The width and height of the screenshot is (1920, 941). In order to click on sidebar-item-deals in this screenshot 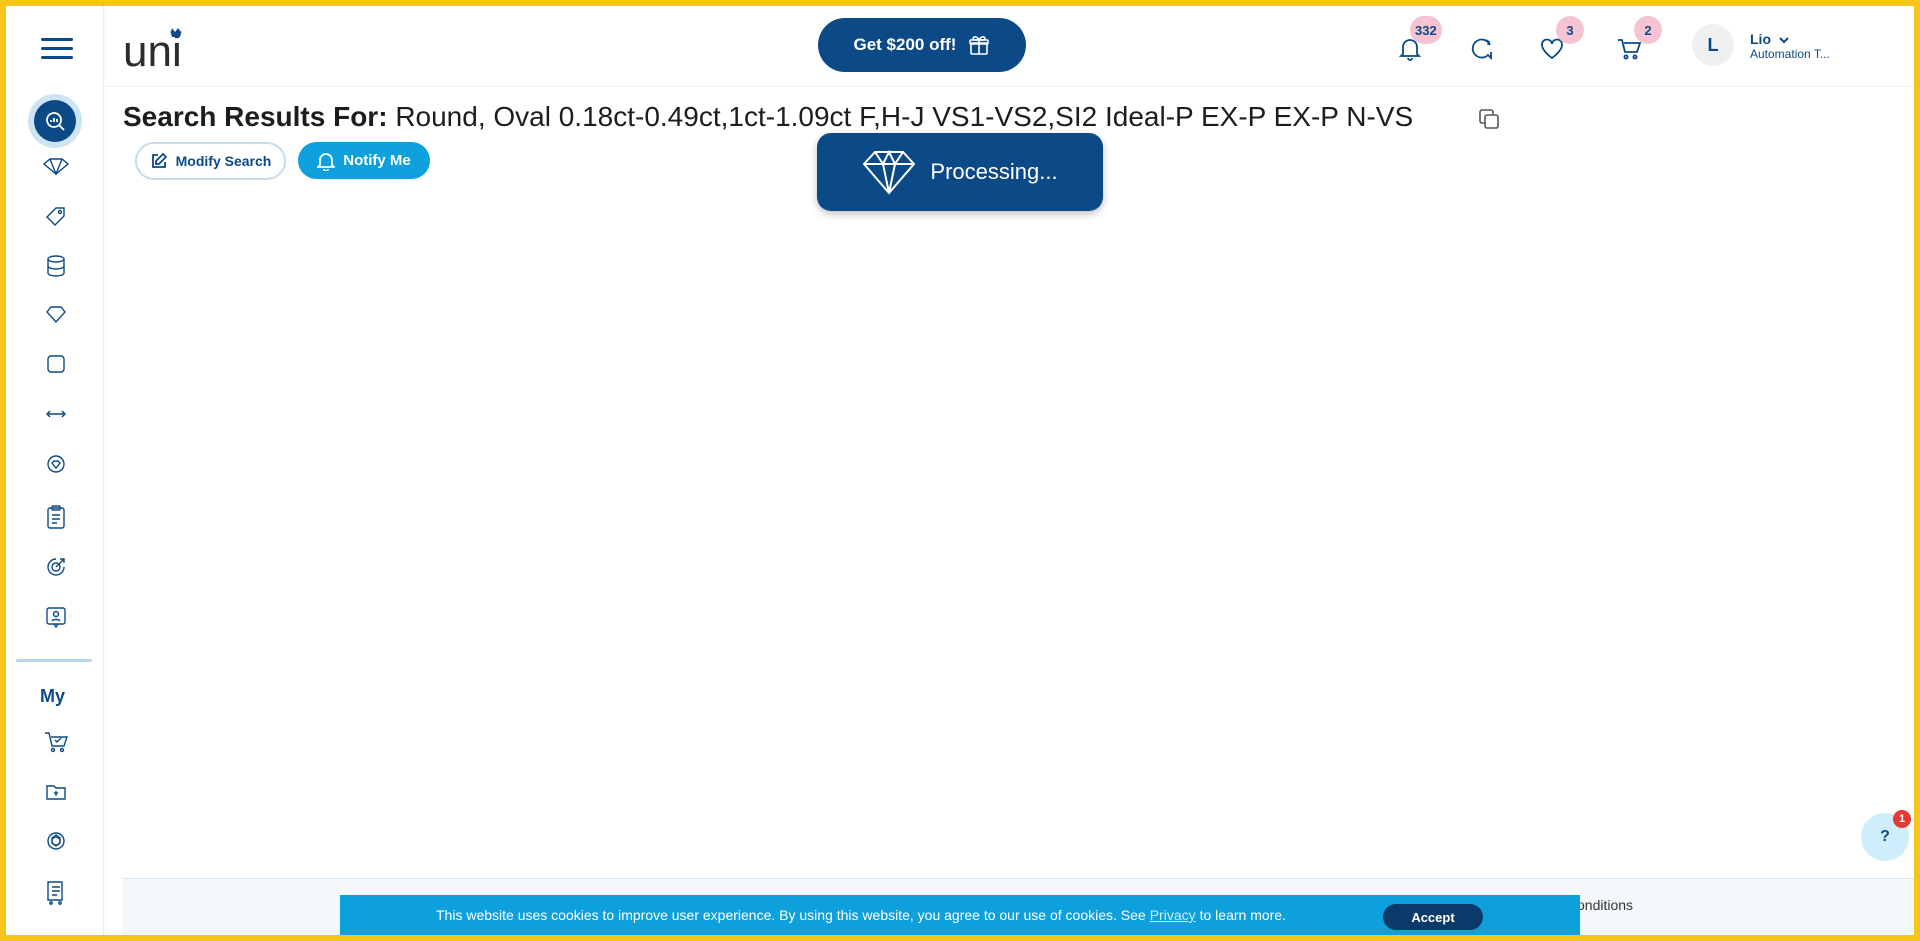, I will do `click(56, 216)`.